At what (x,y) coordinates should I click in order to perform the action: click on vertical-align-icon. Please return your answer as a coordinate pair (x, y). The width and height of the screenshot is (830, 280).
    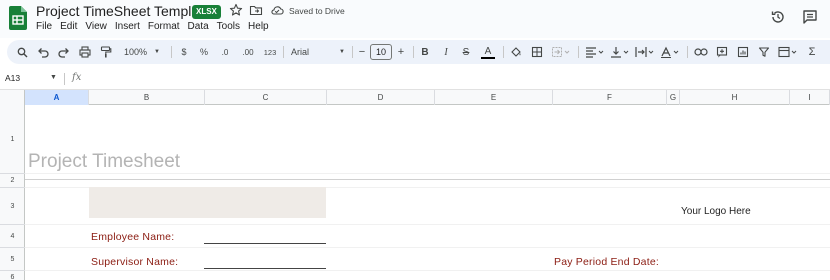
    Looking at the image, I should click on (620, 52).